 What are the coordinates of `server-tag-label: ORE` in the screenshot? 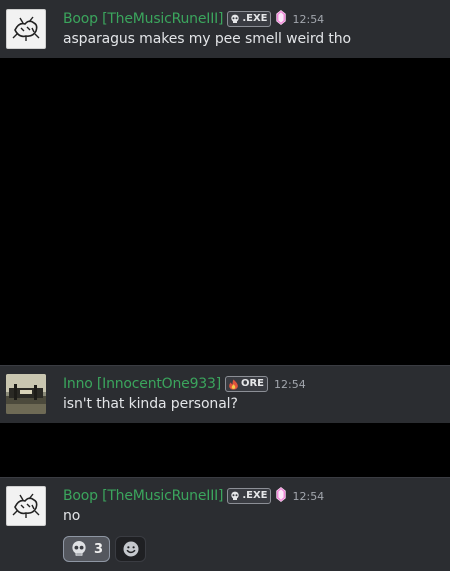 It's located at (252, 383).